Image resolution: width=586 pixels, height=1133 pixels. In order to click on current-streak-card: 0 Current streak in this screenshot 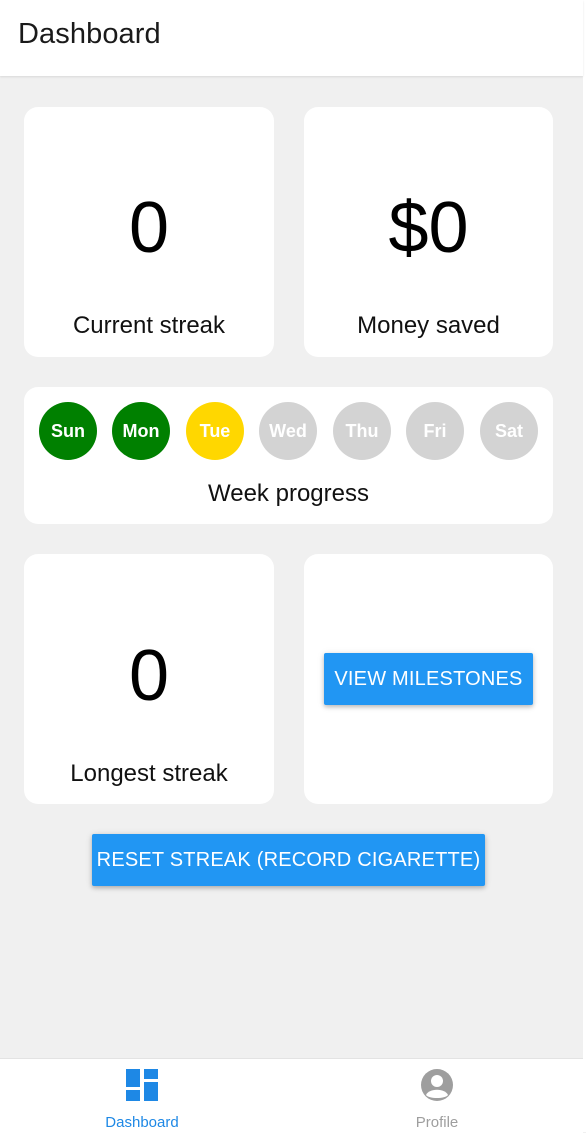, I will do `click(149, 232)`.